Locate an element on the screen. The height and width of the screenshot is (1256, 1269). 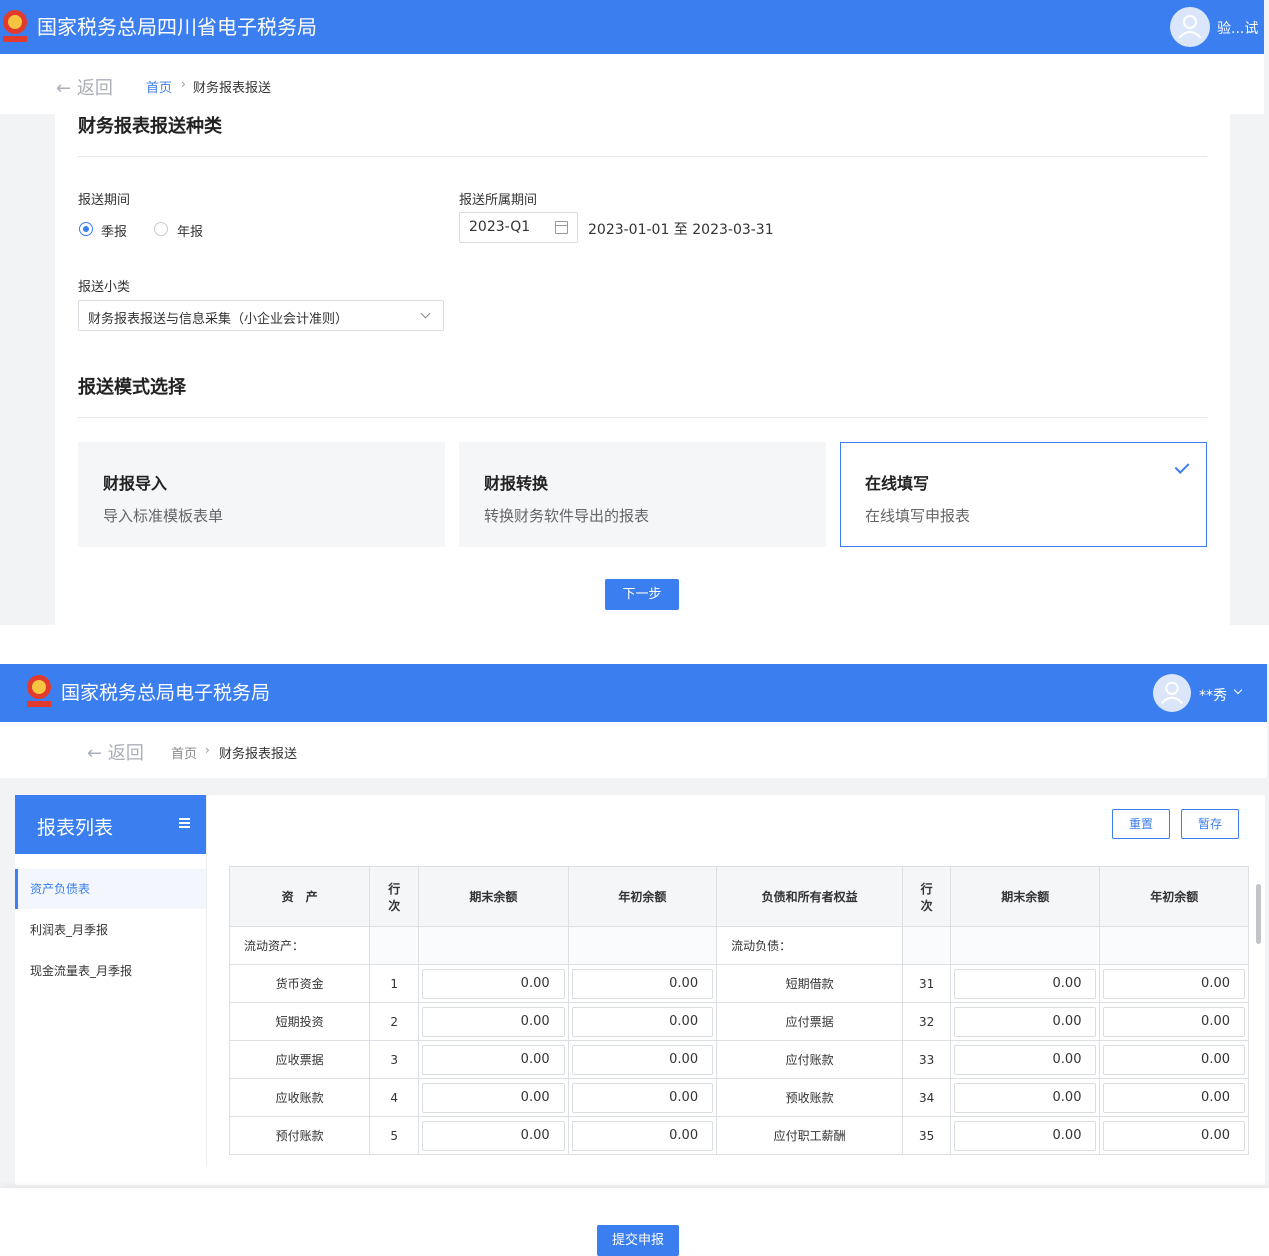
username: **秀 is located at coordinates (1213, 695).